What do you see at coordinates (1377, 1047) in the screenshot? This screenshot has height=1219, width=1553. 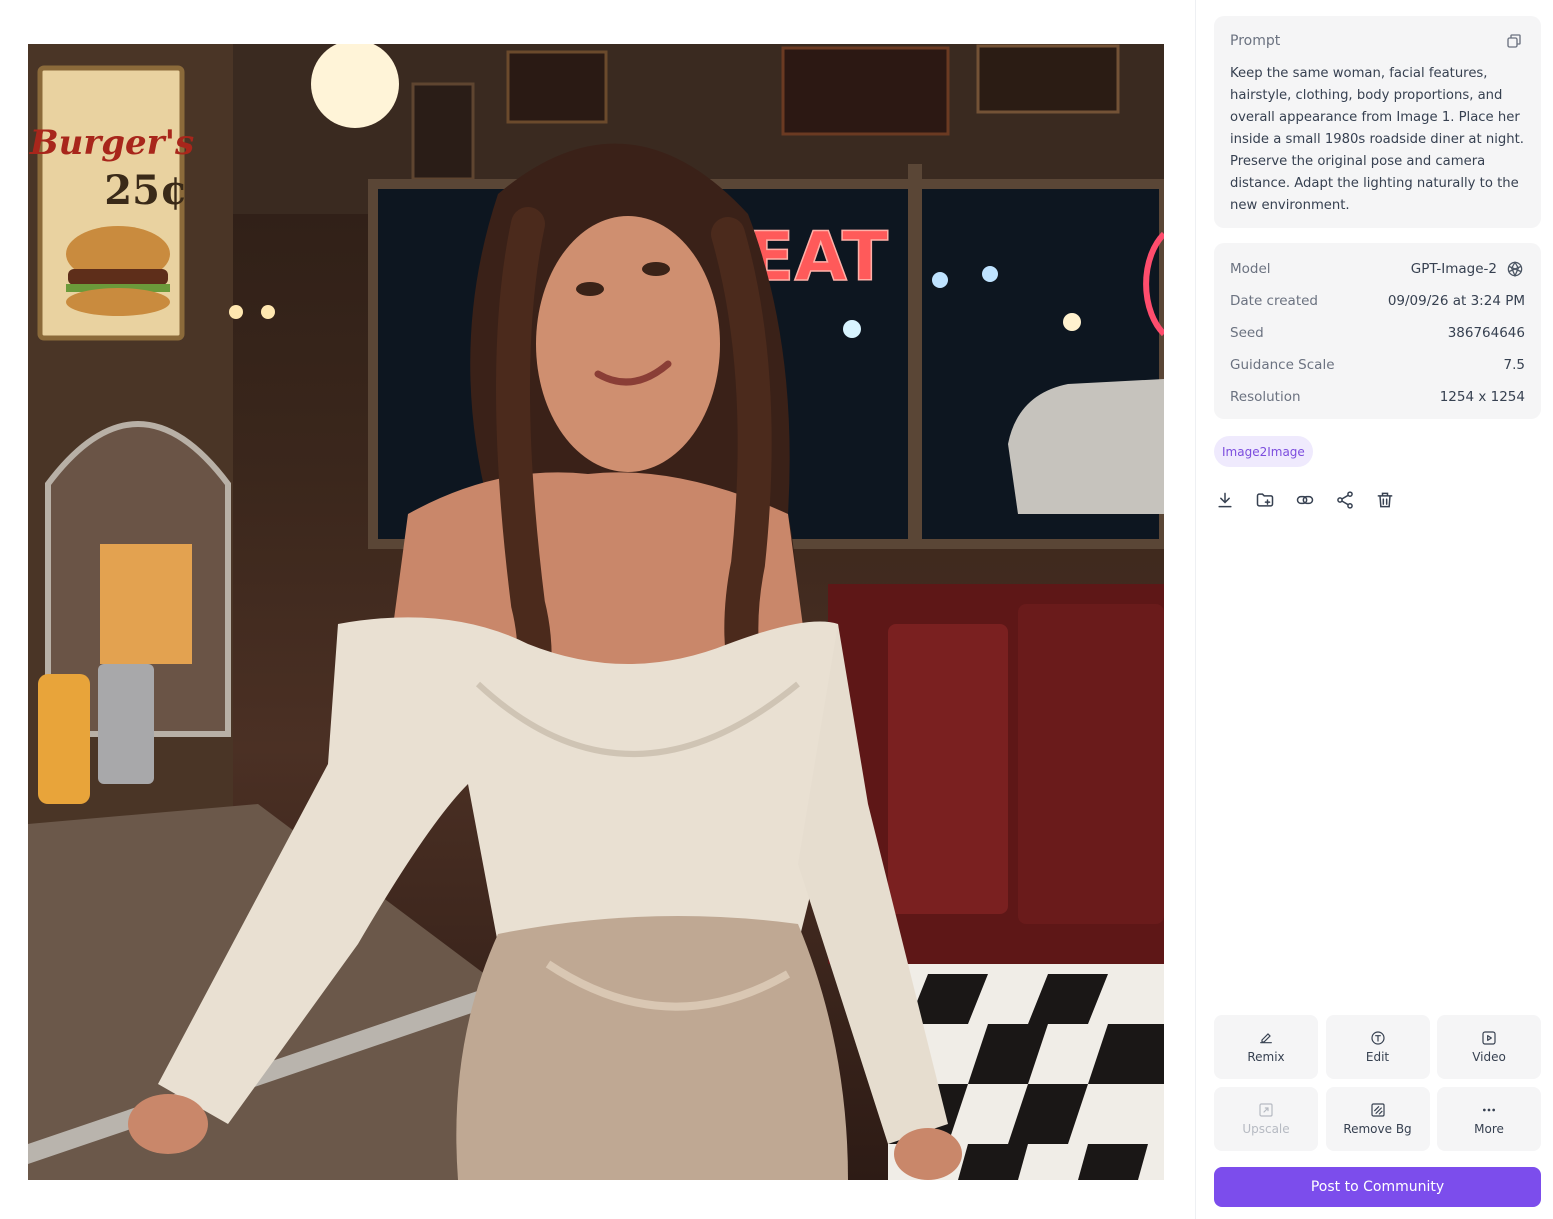 I see `edit-button: Edit` at bounding box center [1377, 1047].